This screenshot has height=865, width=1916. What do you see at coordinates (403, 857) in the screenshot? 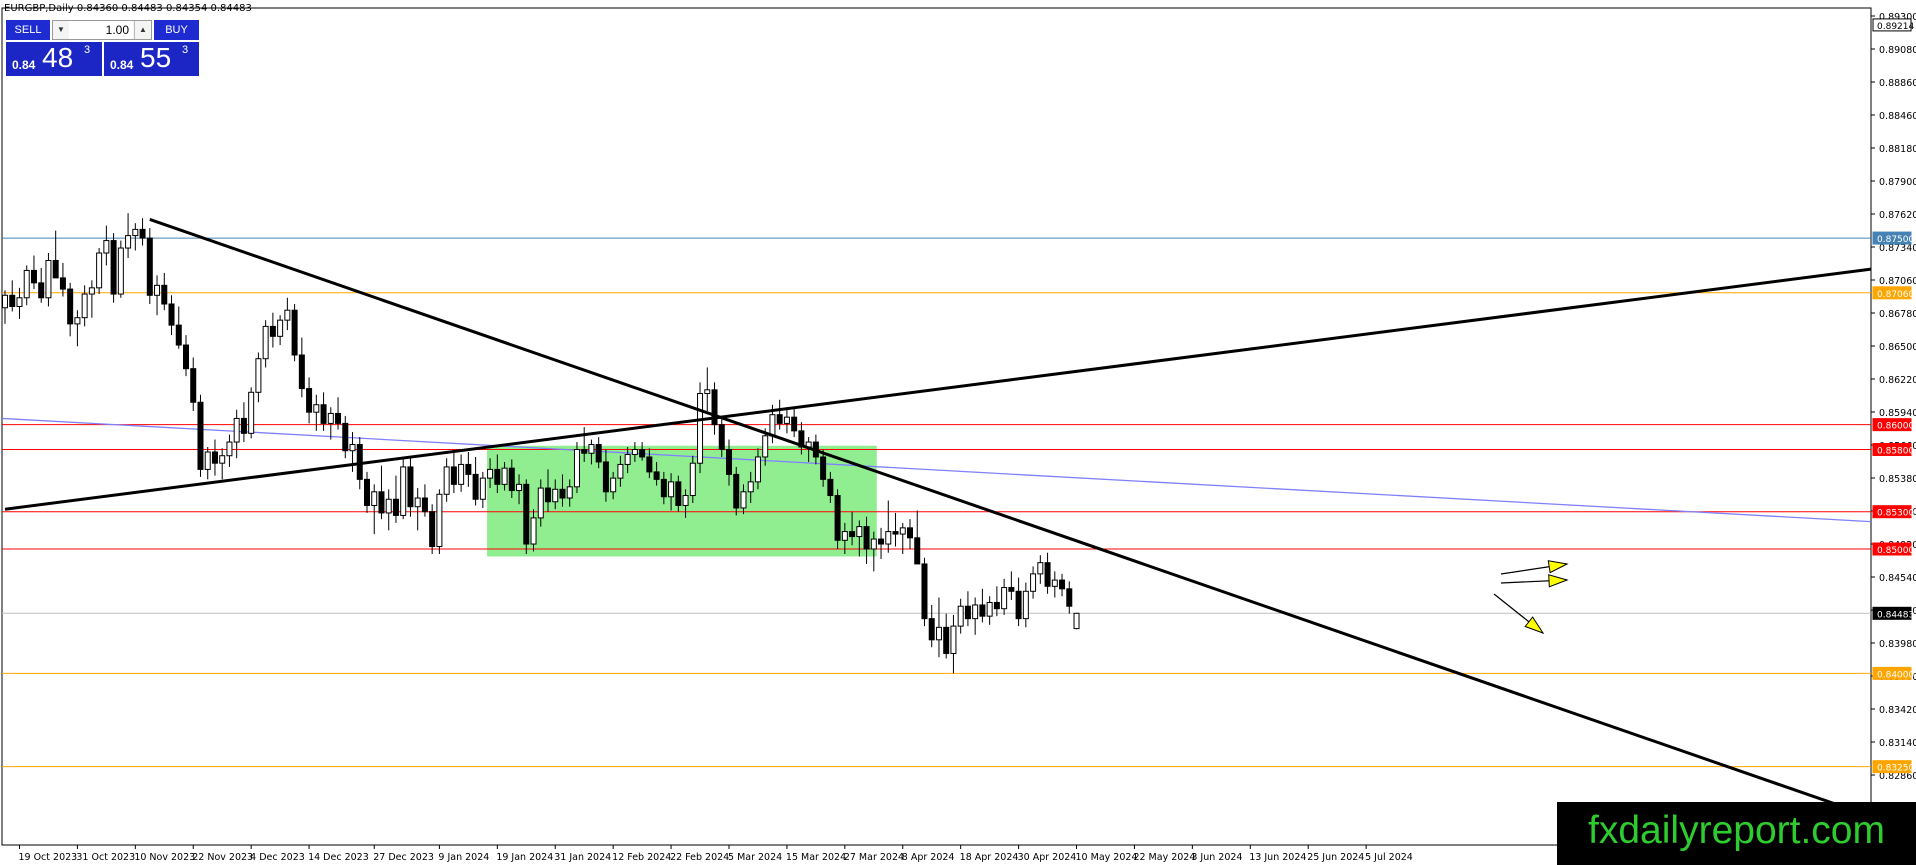
I see `x-tick-label: 27 Dec 2023` at bounding box center [403, 857].